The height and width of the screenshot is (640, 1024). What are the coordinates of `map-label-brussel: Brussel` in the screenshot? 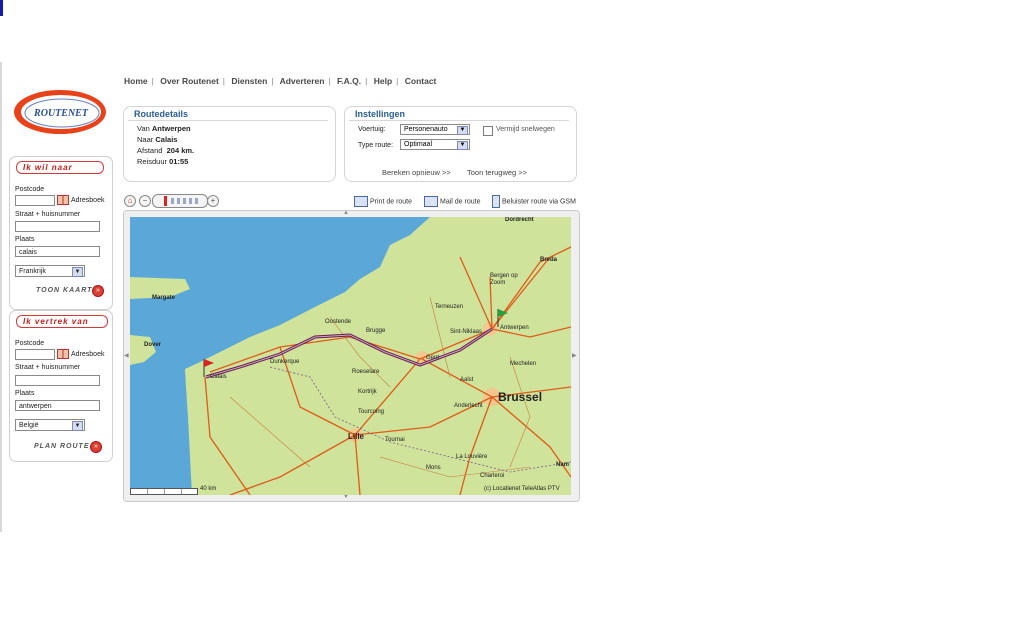 It's located at (520, 397).